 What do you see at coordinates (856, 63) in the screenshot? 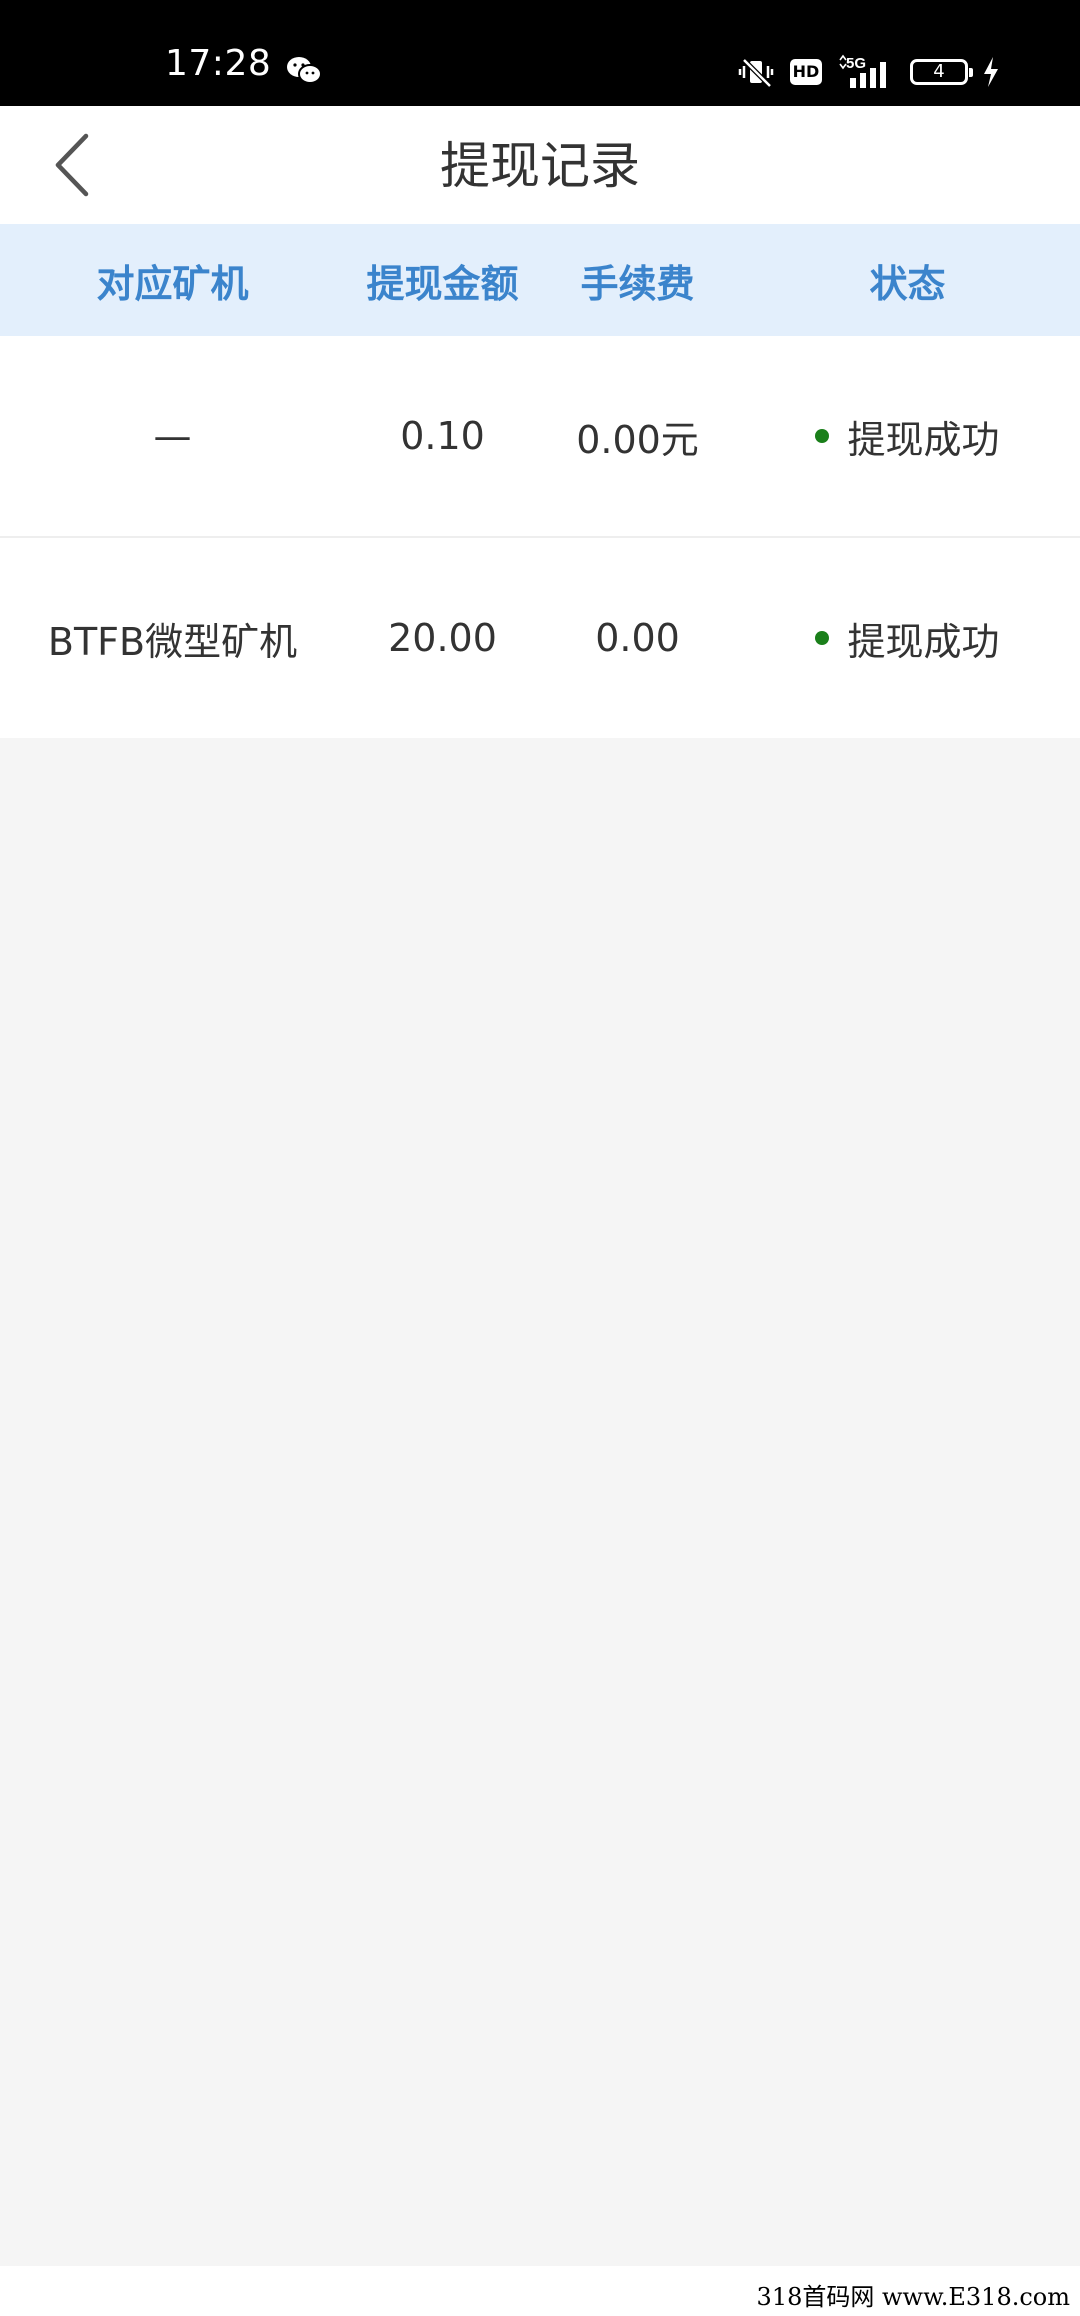
I see `network-label: 5G` at bounding box center [856, 63].